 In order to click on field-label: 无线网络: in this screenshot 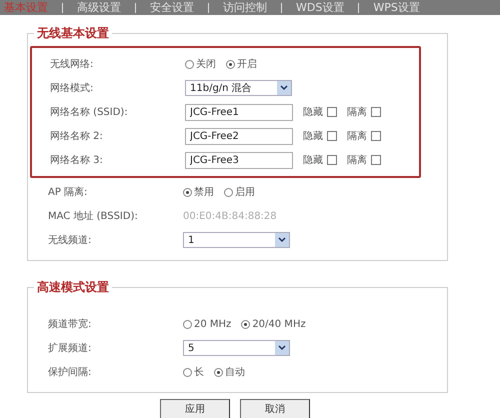, I will do `click(71, 64)`.